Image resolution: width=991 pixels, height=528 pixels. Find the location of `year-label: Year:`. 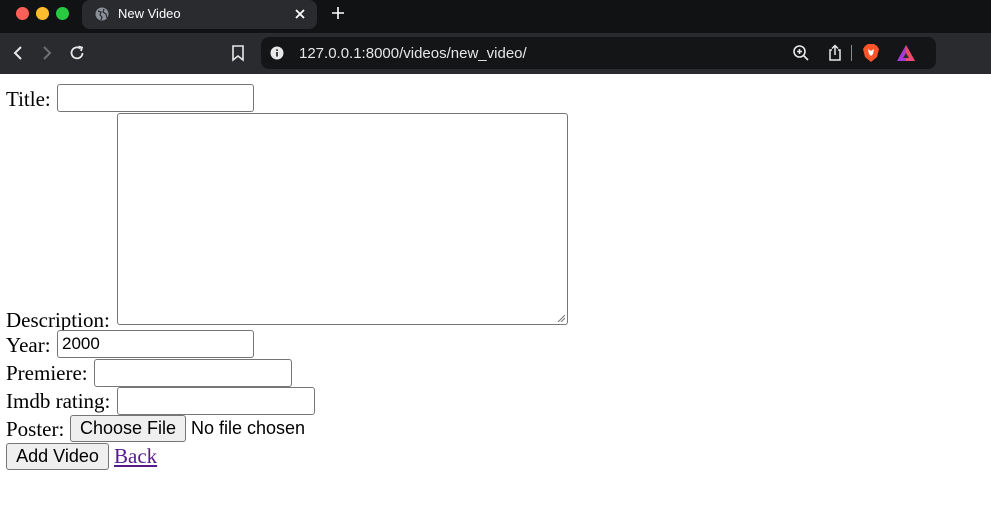

year-label: Year: is located at coordinates (28, 345).